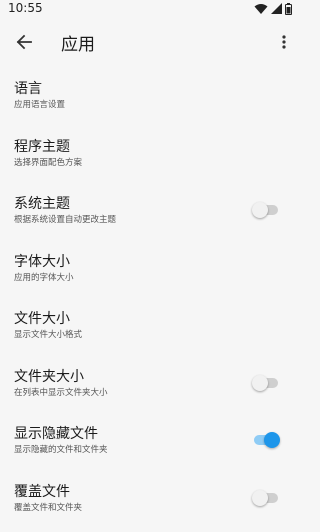  Describe the element at coordinates (48, 334) in the screenshot. I see `setting-subtitle: 显示文件大小格式` at that location.